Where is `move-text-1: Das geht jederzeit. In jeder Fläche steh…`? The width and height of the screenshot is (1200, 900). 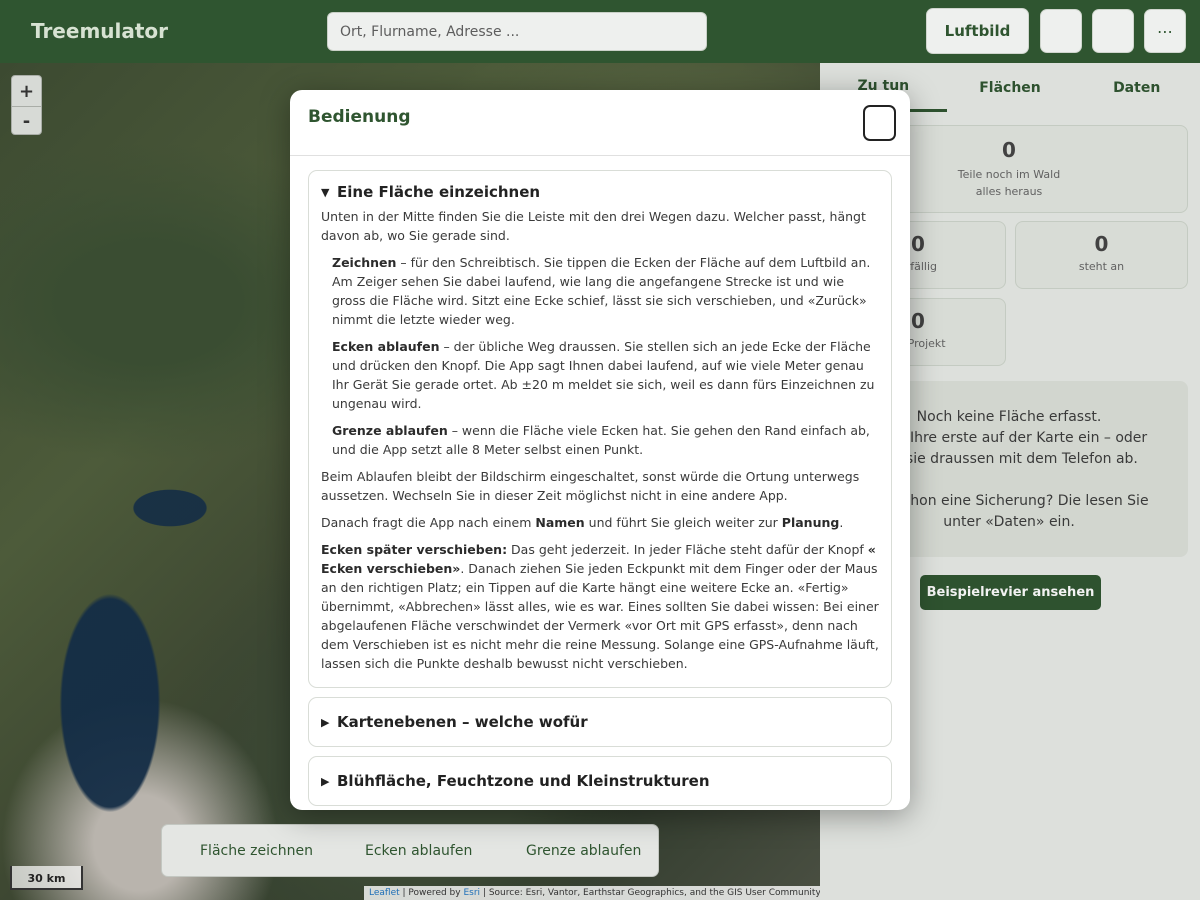 move-text-1: Das geht jederzeit. In jeder Fläche steh… is located at coordinates (687, 549).